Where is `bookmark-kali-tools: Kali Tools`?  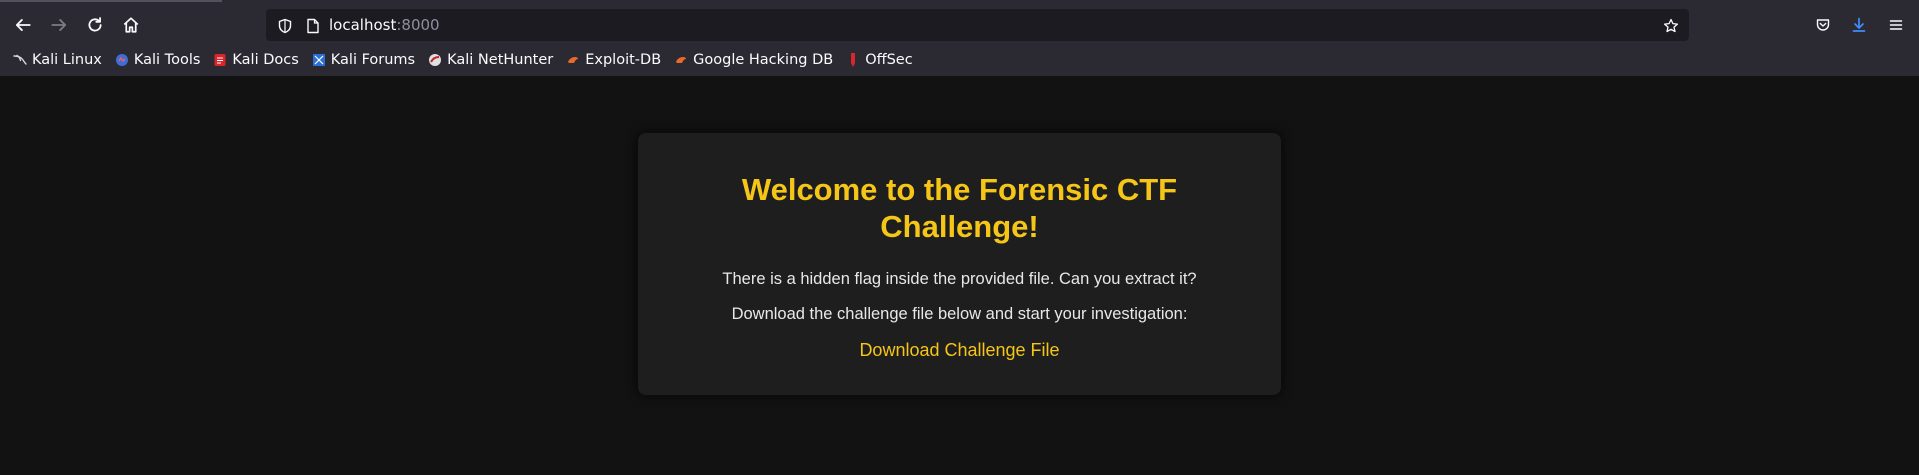
bookmark-kali-tools: Kali Tools is located at coordinates (160, 60).